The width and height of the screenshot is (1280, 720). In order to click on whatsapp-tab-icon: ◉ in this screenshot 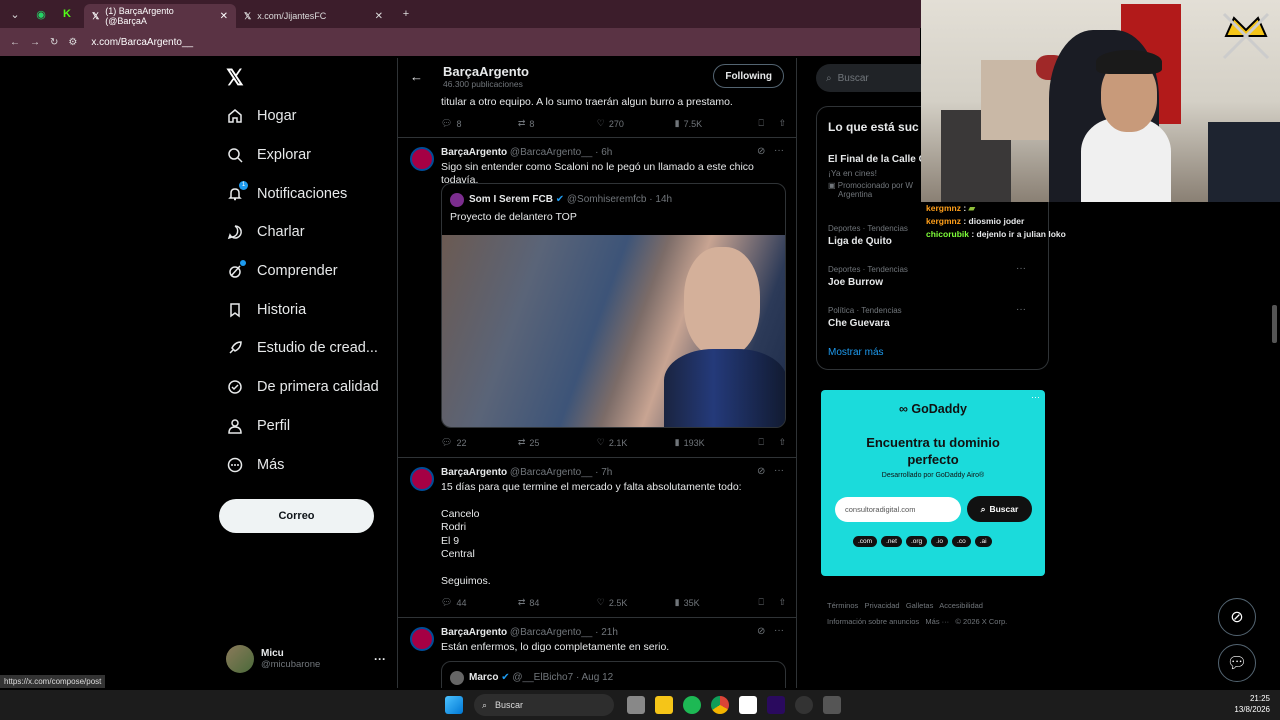, I will do `click(41, 14)`.